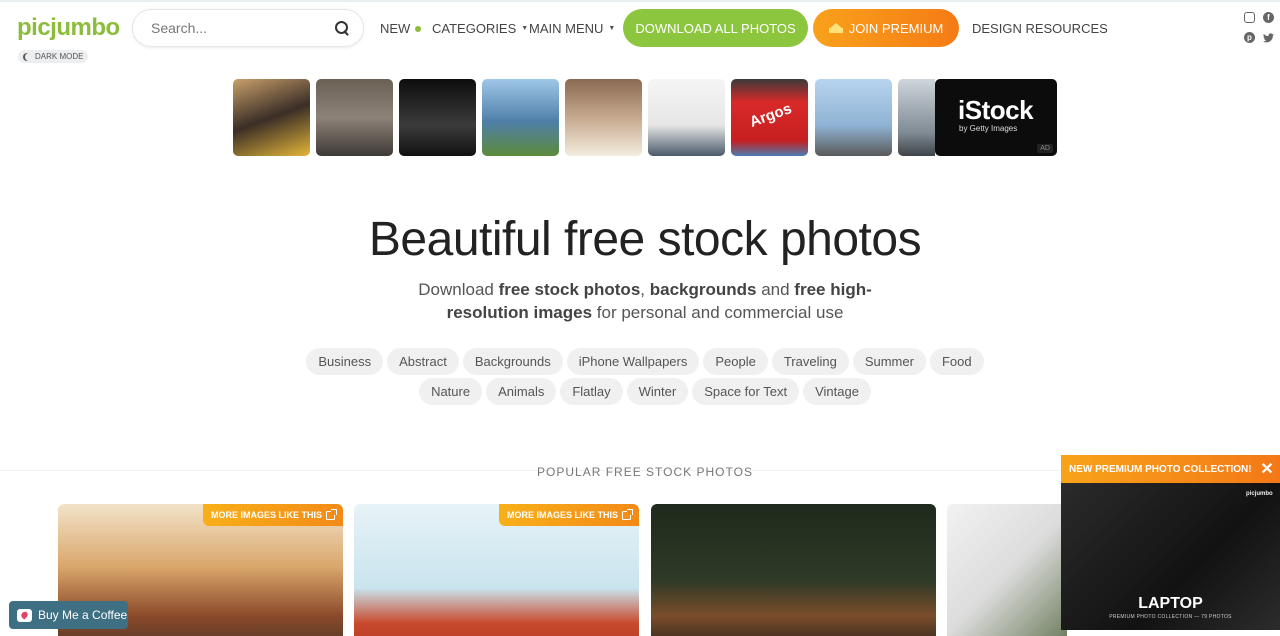 Image resolution: width=1280 pixels, height=636 pixels. I want to click on photo-card-headphones, so click(1007, 570).